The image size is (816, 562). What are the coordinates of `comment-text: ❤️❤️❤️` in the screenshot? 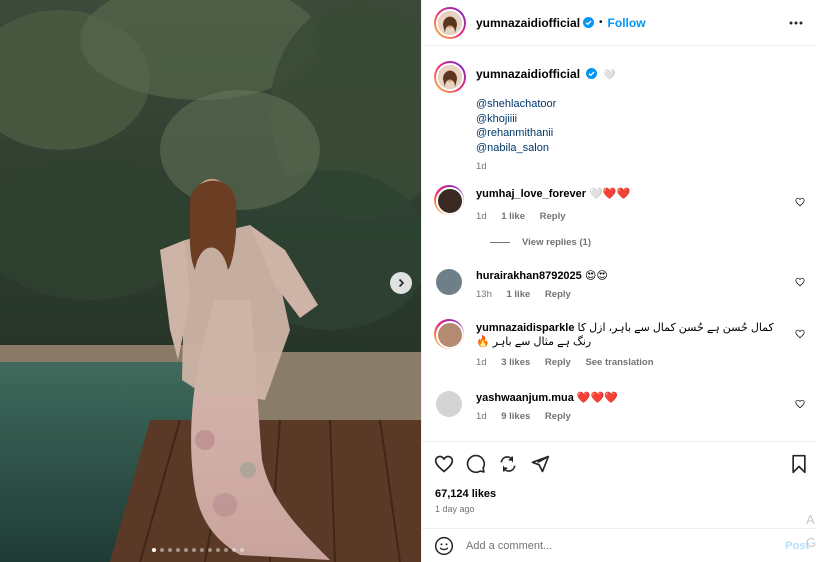 It's located at (597, 398).